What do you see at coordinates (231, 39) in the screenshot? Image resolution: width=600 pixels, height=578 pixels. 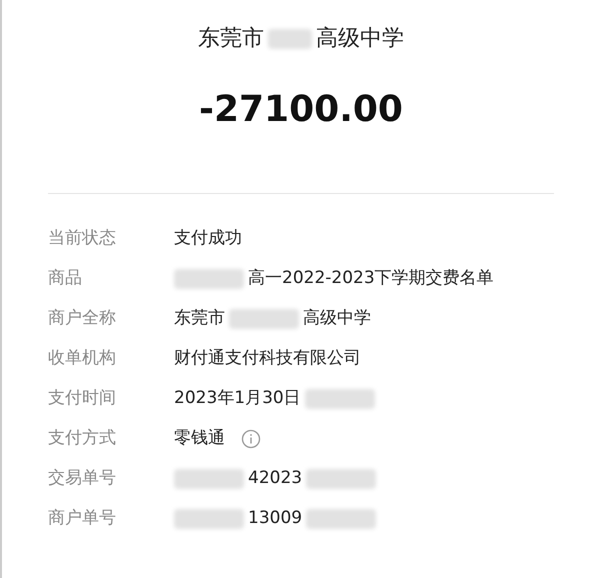 I see `payee-name: 东莞市` at bounding box center [231, 39].